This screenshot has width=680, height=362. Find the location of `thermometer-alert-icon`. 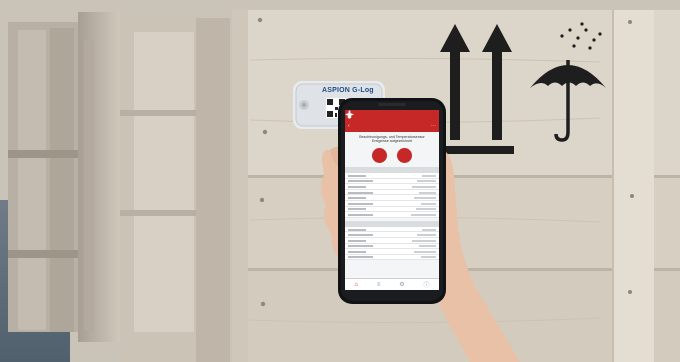

thermometer-alert-icon is located at coordinates (379, 136).